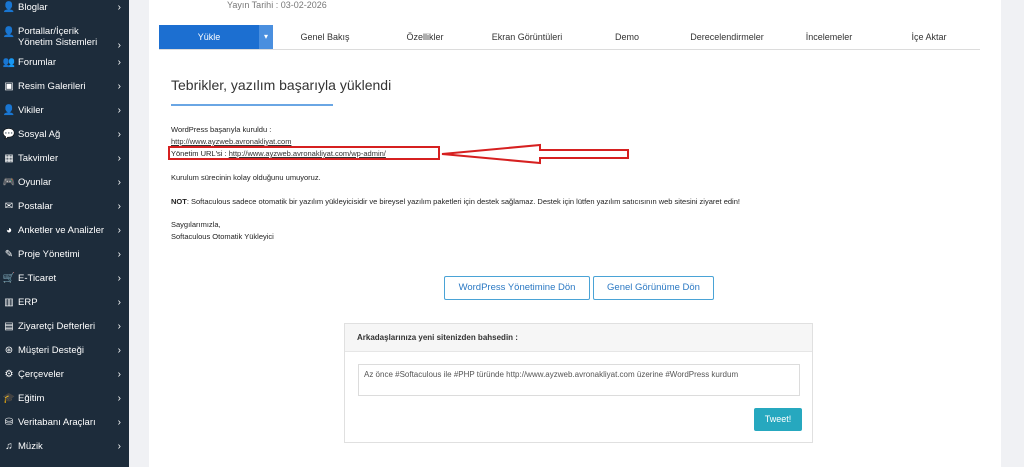 The image size is (1024, 467). Describe the element at coordinates (266, 37) in the screenshot. I see `chevron-down-icon: ▾` at that location.